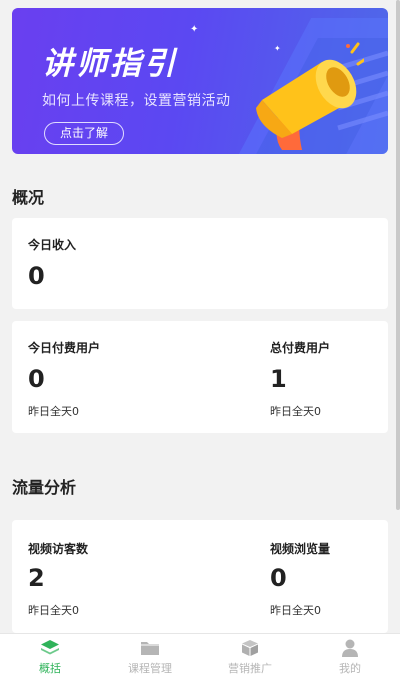 The image size is (400, 676). I want to click on layers-icon, so click(50, 647).